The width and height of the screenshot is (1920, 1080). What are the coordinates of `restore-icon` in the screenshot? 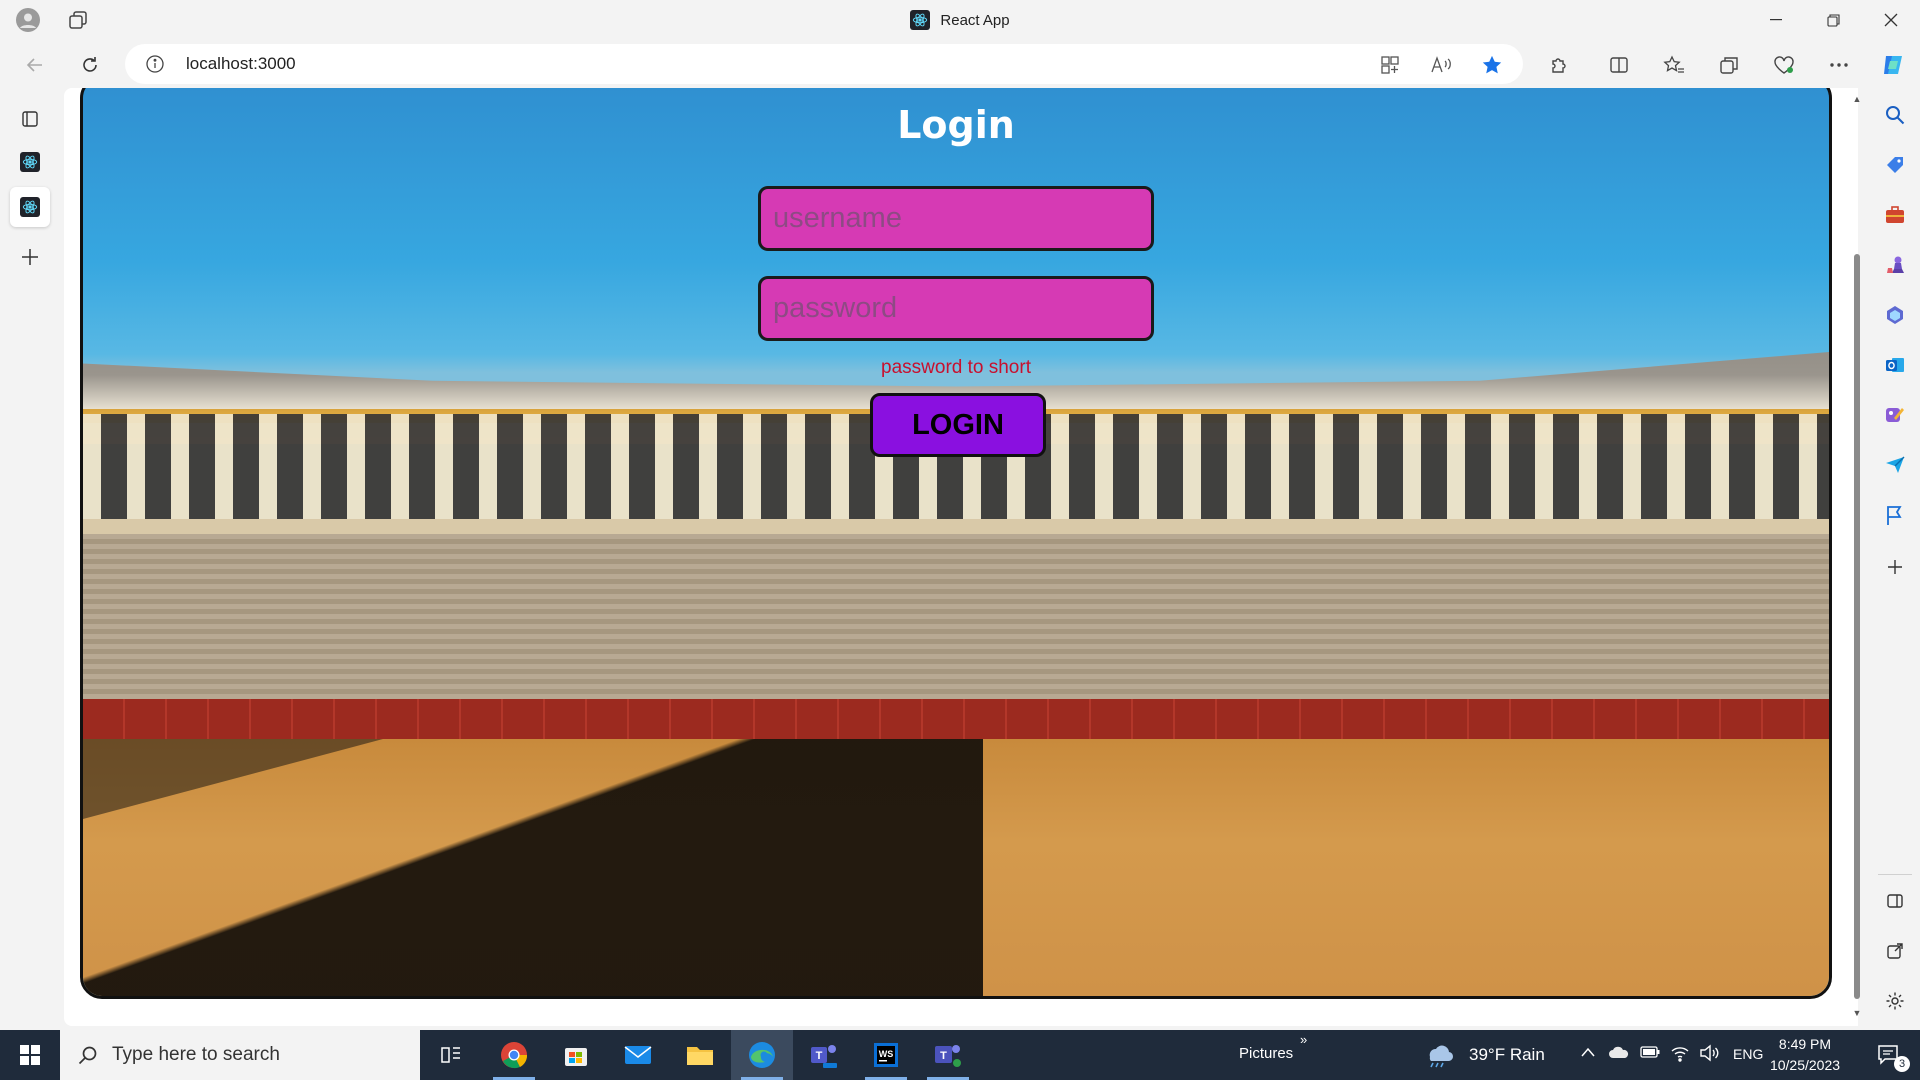 It's located at (1833, 20).